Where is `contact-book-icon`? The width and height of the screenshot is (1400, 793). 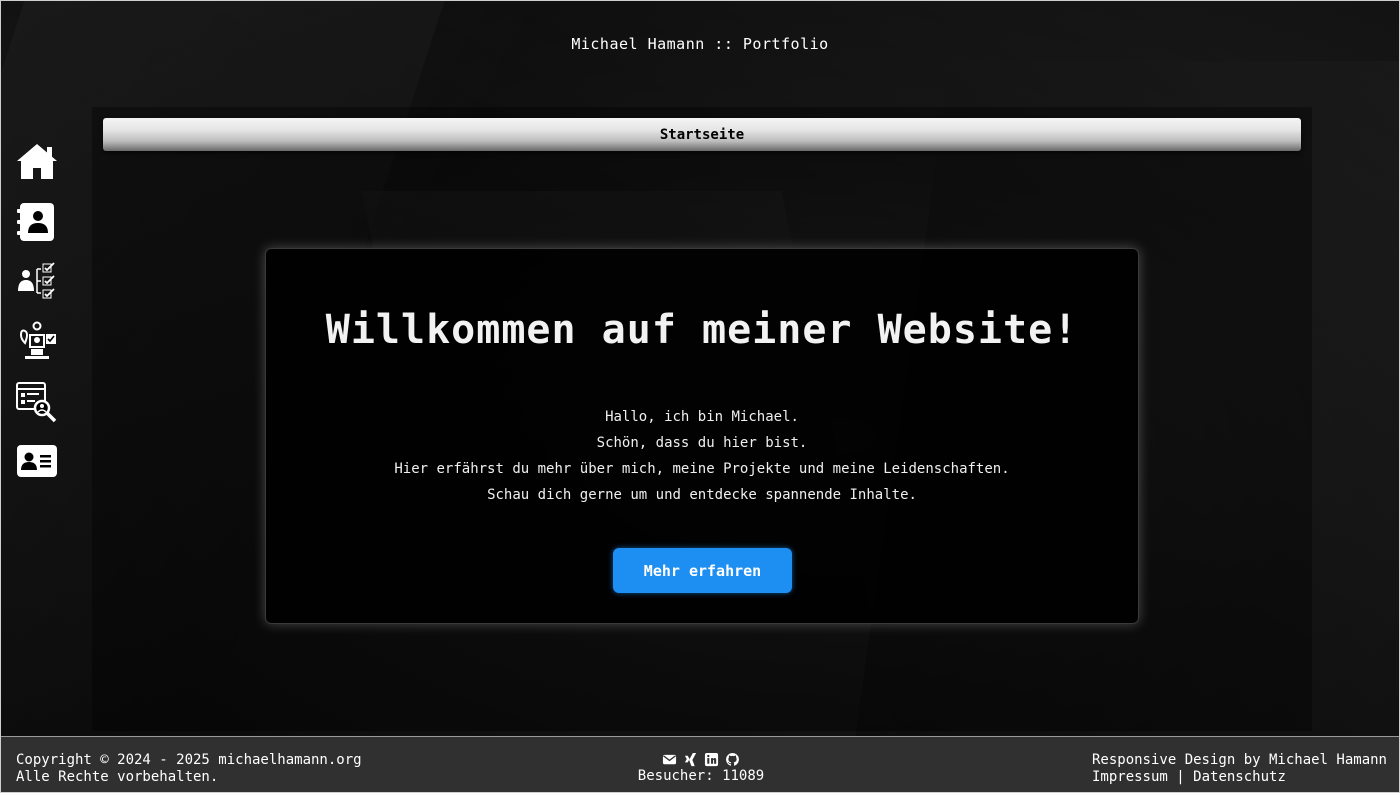 contact-book-icon is located at coordinates (37, 222).